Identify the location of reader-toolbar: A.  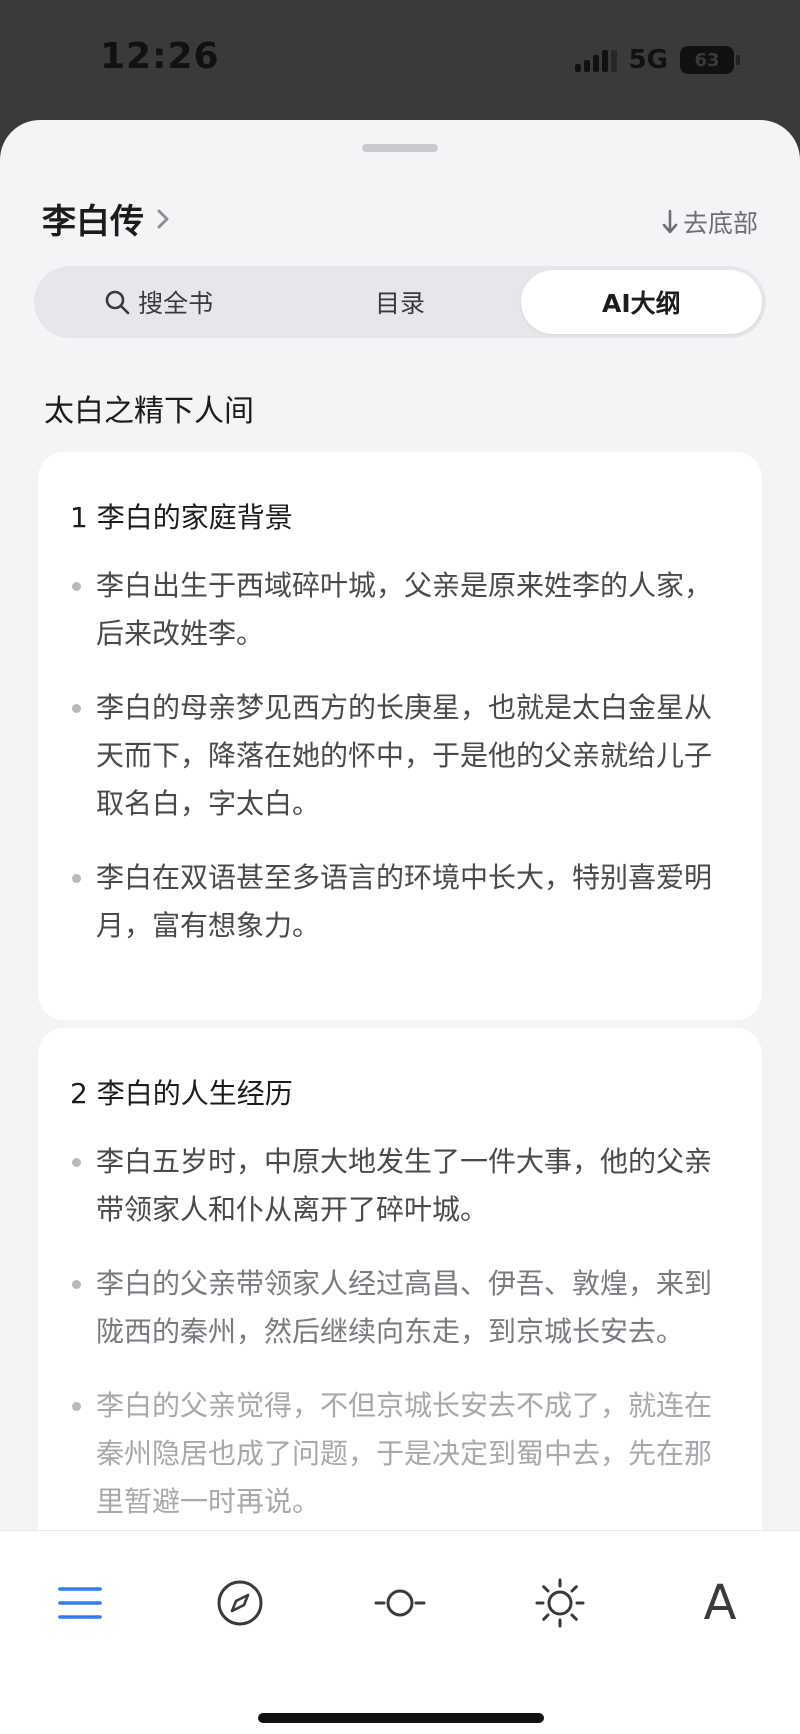
(400, 1632).